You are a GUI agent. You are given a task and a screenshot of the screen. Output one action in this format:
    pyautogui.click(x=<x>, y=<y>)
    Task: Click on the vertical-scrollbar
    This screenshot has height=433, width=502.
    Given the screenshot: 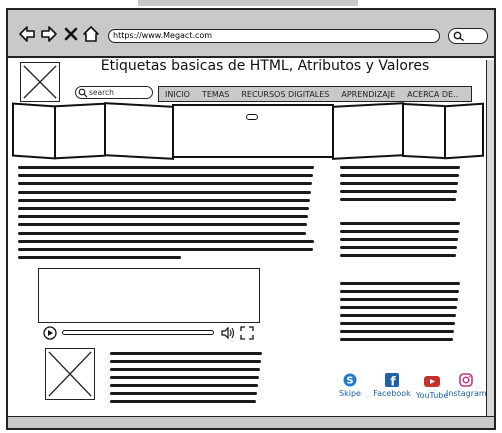 What is the action you would take?
    pyautogui.click(x=490, y=238)
    